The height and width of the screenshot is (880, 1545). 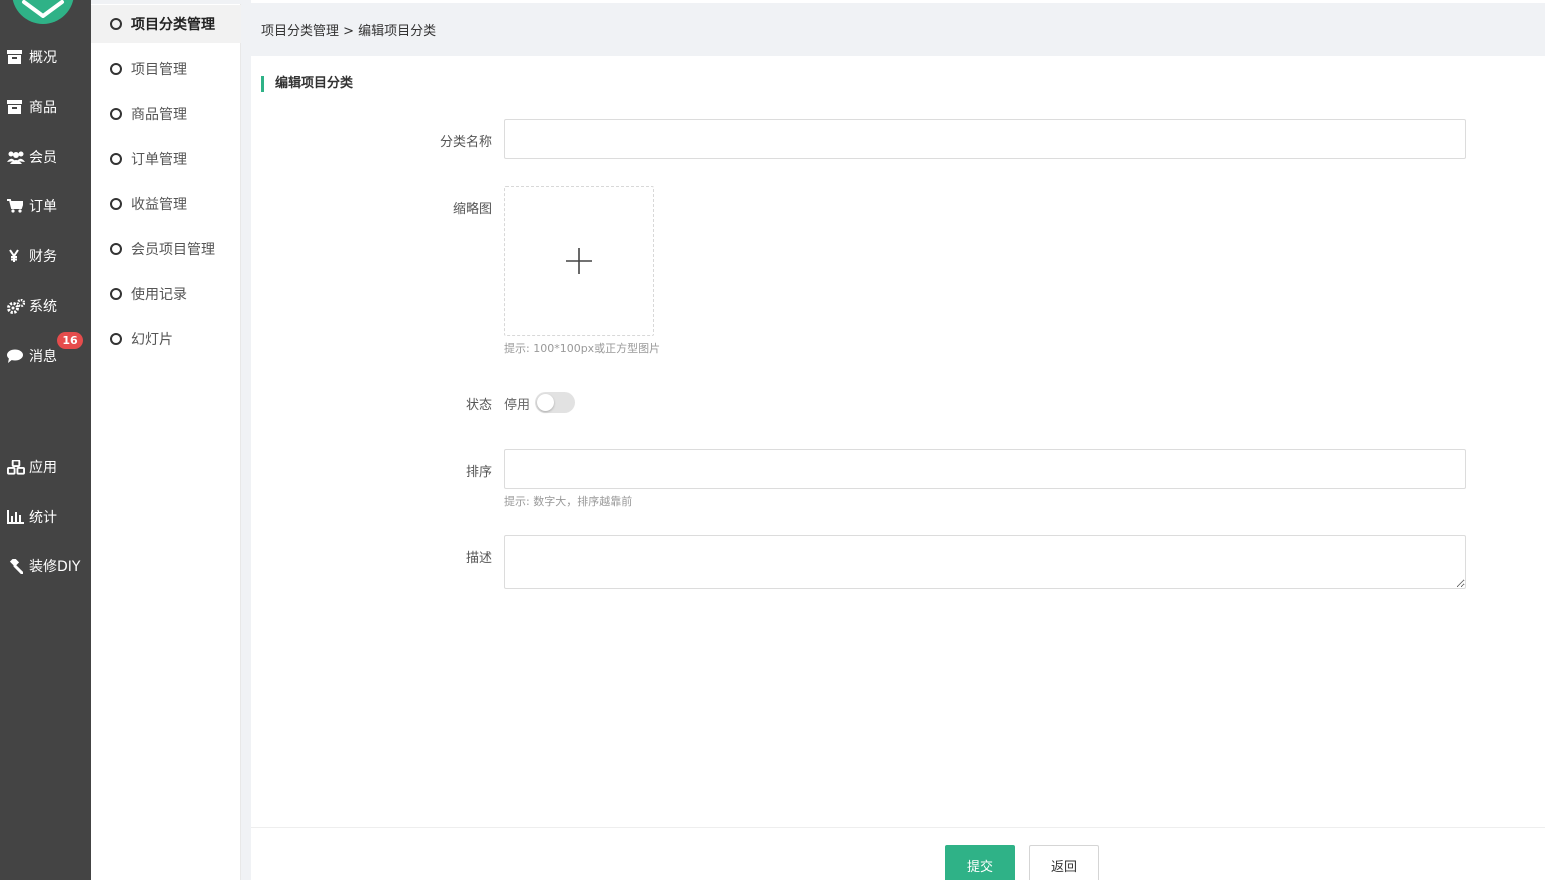 What do you see at coordinates (45, 440) in the screenshot?
I see `main-sidebar: 概况 商品 会员 订单 财务 系统 消息 16 应用 统计 装修DIY` at bounding box center [45, 440].